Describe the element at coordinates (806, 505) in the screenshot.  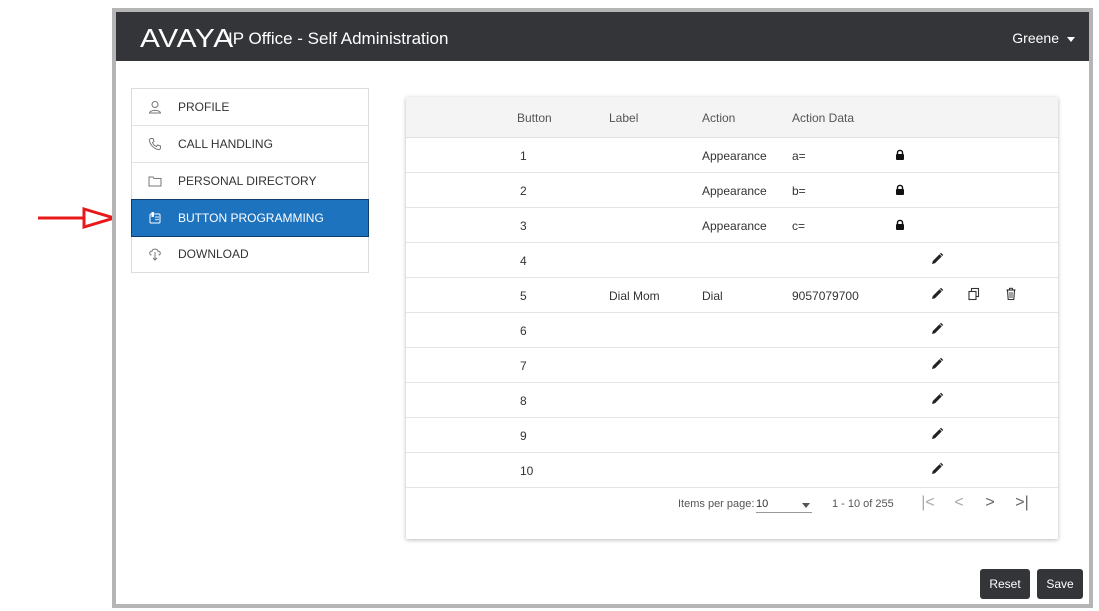
I see `dropdown-arrow-icon` at that location.